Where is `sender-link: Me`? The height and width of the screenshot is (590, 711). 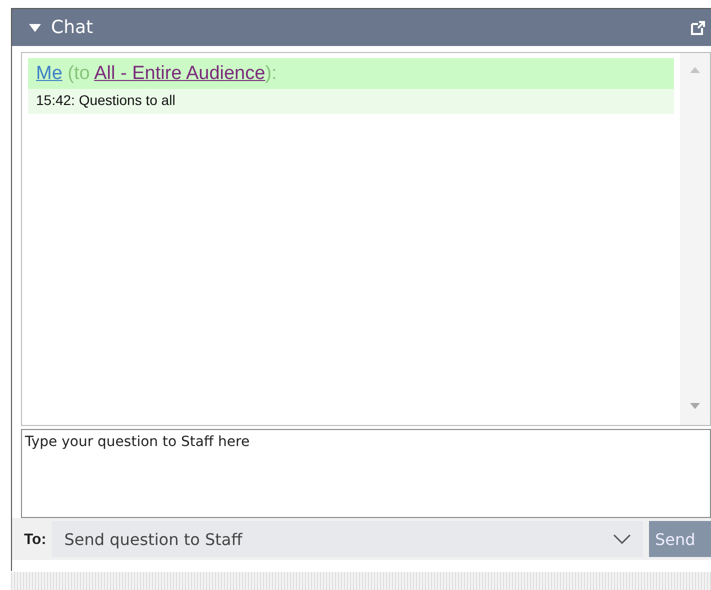 sender-link: Me is located at coordinates (49, 73).